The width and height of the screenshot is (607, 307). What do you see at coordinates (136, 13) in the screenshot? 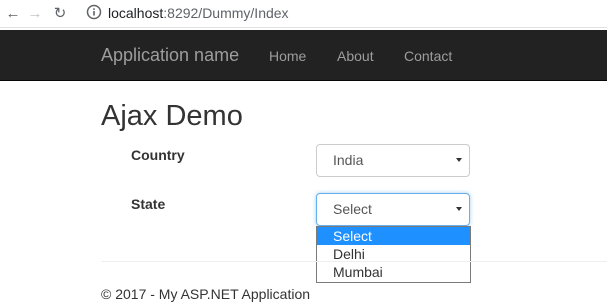
I see `url-host: localhost` at bounding box center [136, 13].